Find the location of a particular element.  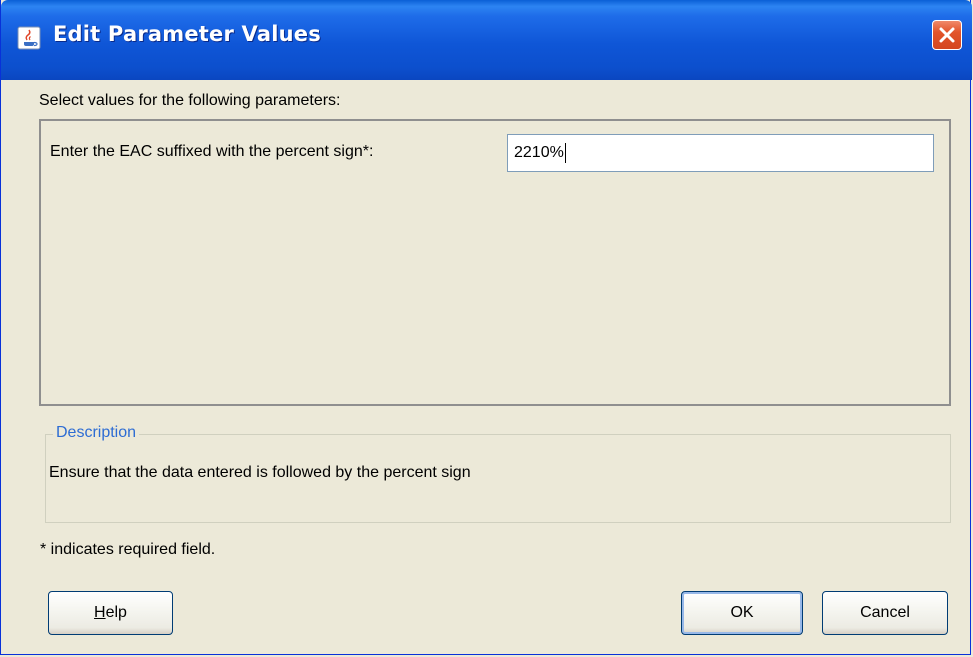

text-caret is located at coordinates (565, 152).